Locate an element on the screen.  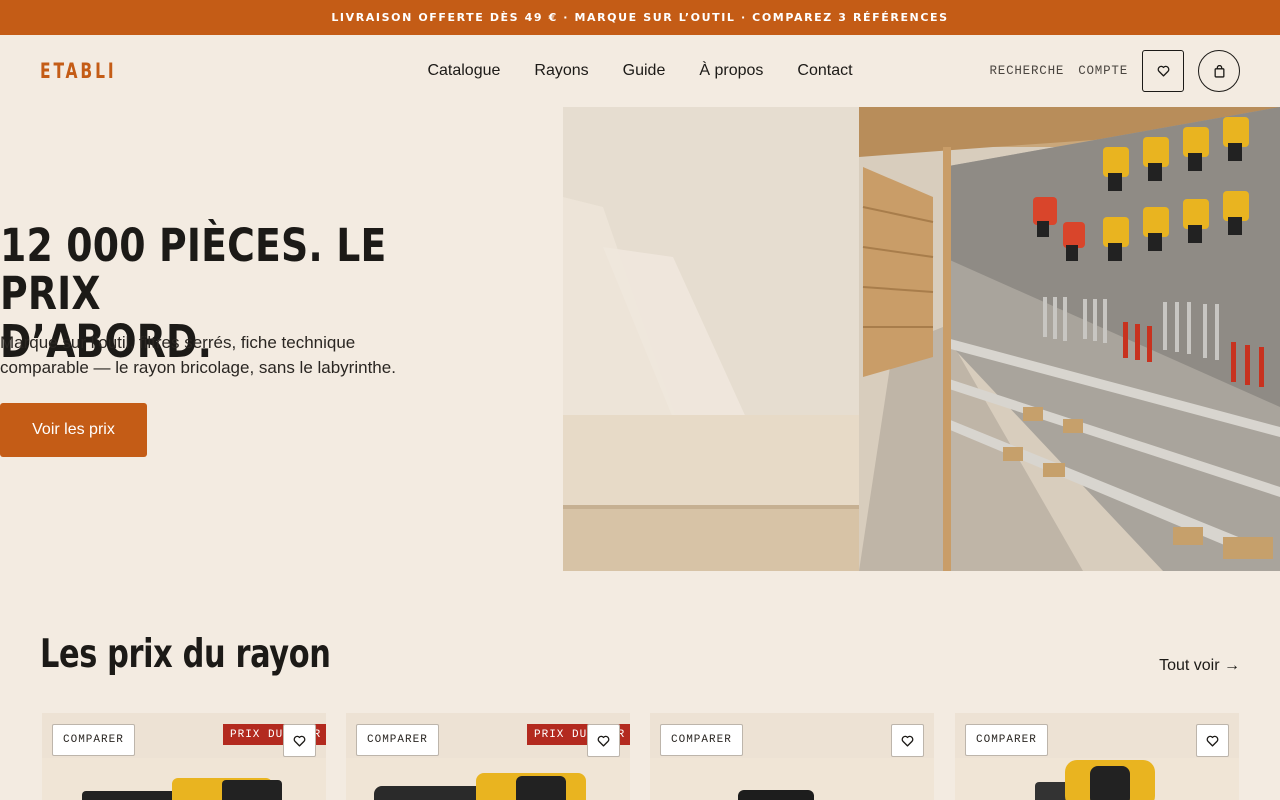
section-title: Les prix du rayon is located at coordinates (185, 654).